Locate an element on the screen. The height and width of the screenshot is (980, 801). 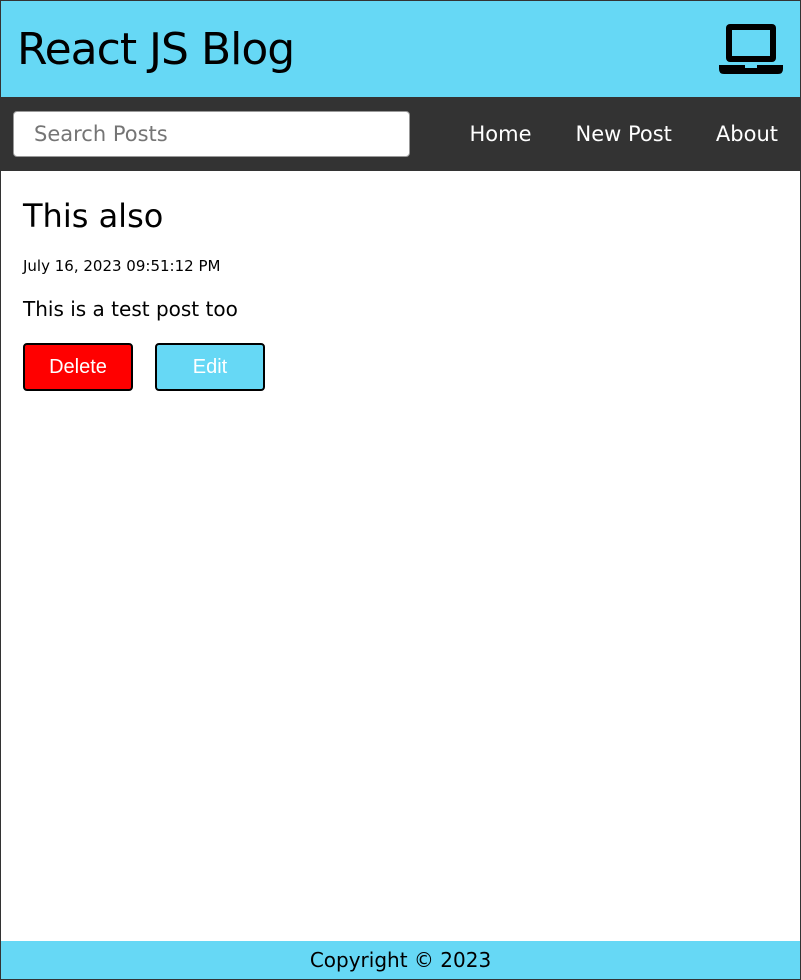
nav-link-about: About is located at coordinates (747, 134).